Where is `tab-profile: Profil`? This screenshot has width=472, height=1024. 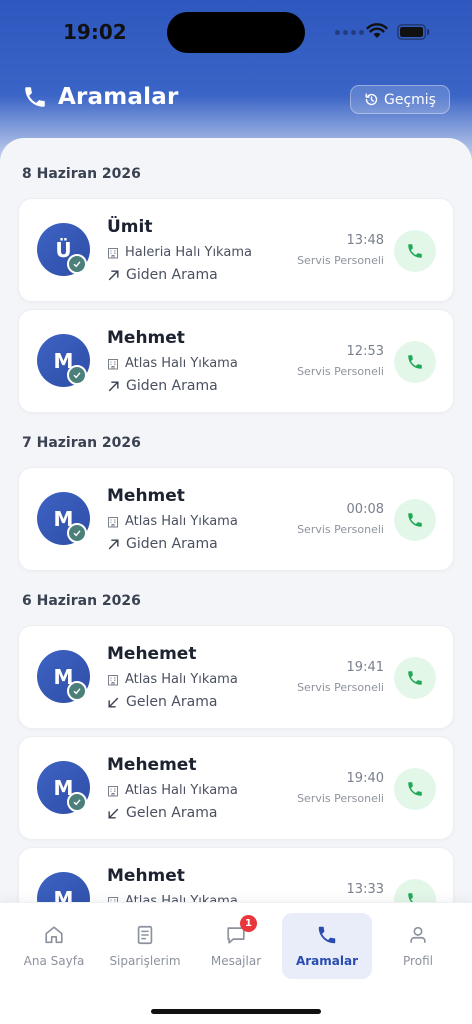 tab-profile: Profil is located at coordinates (418, 946).